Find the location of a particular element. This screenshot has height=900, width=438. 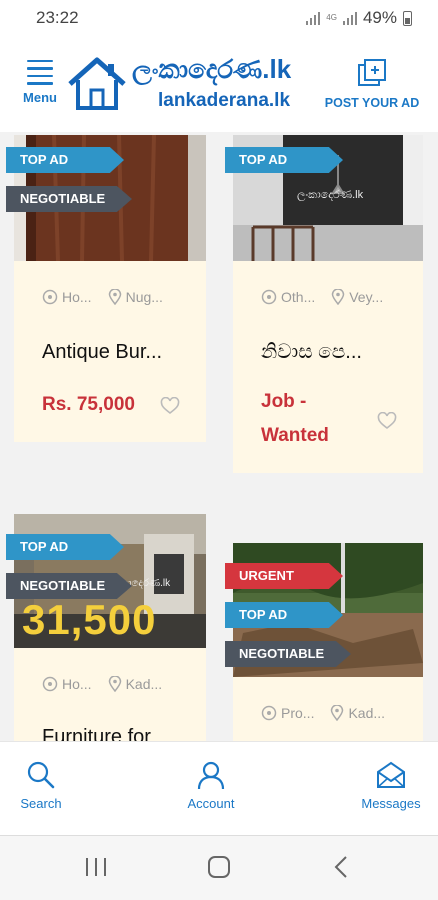

menu-label: Menu is located at coordinates (40, 97).